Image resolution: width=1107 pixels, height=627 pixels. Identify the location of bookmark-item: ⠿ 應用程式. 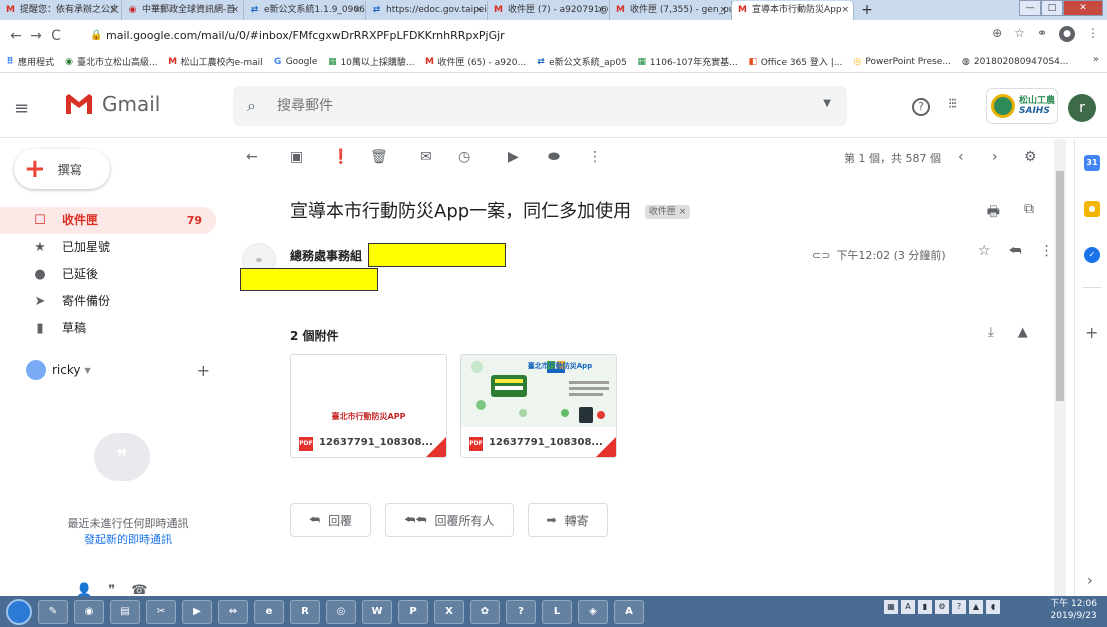
(29, 62).